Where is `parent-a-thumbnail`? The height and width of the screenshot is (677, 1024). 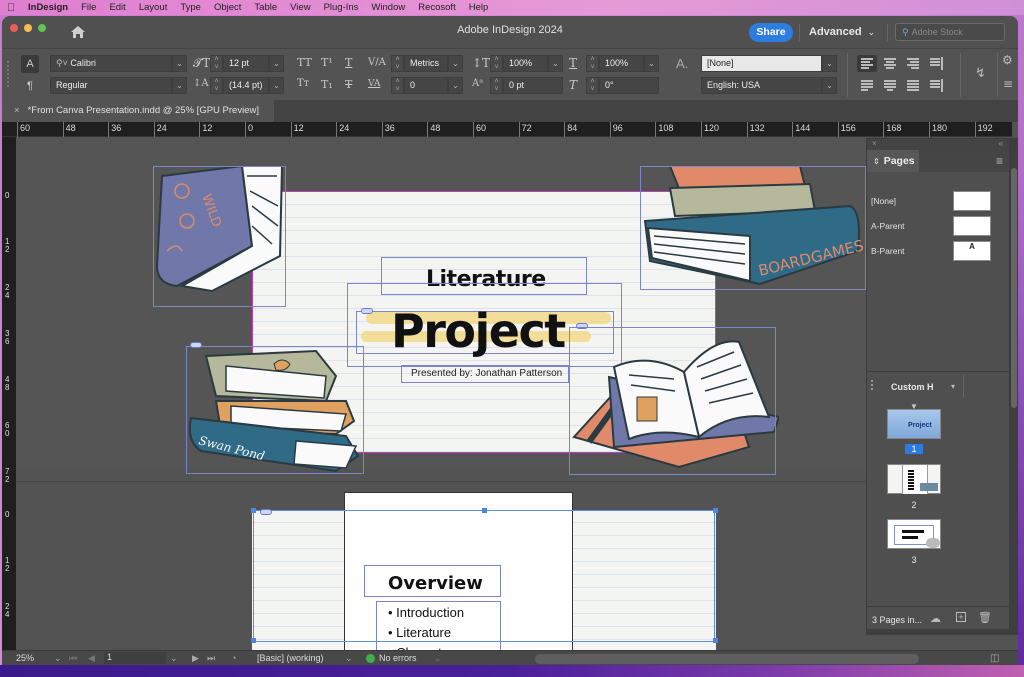
parent-a-thumbnail is located at coordinates (972, 226).